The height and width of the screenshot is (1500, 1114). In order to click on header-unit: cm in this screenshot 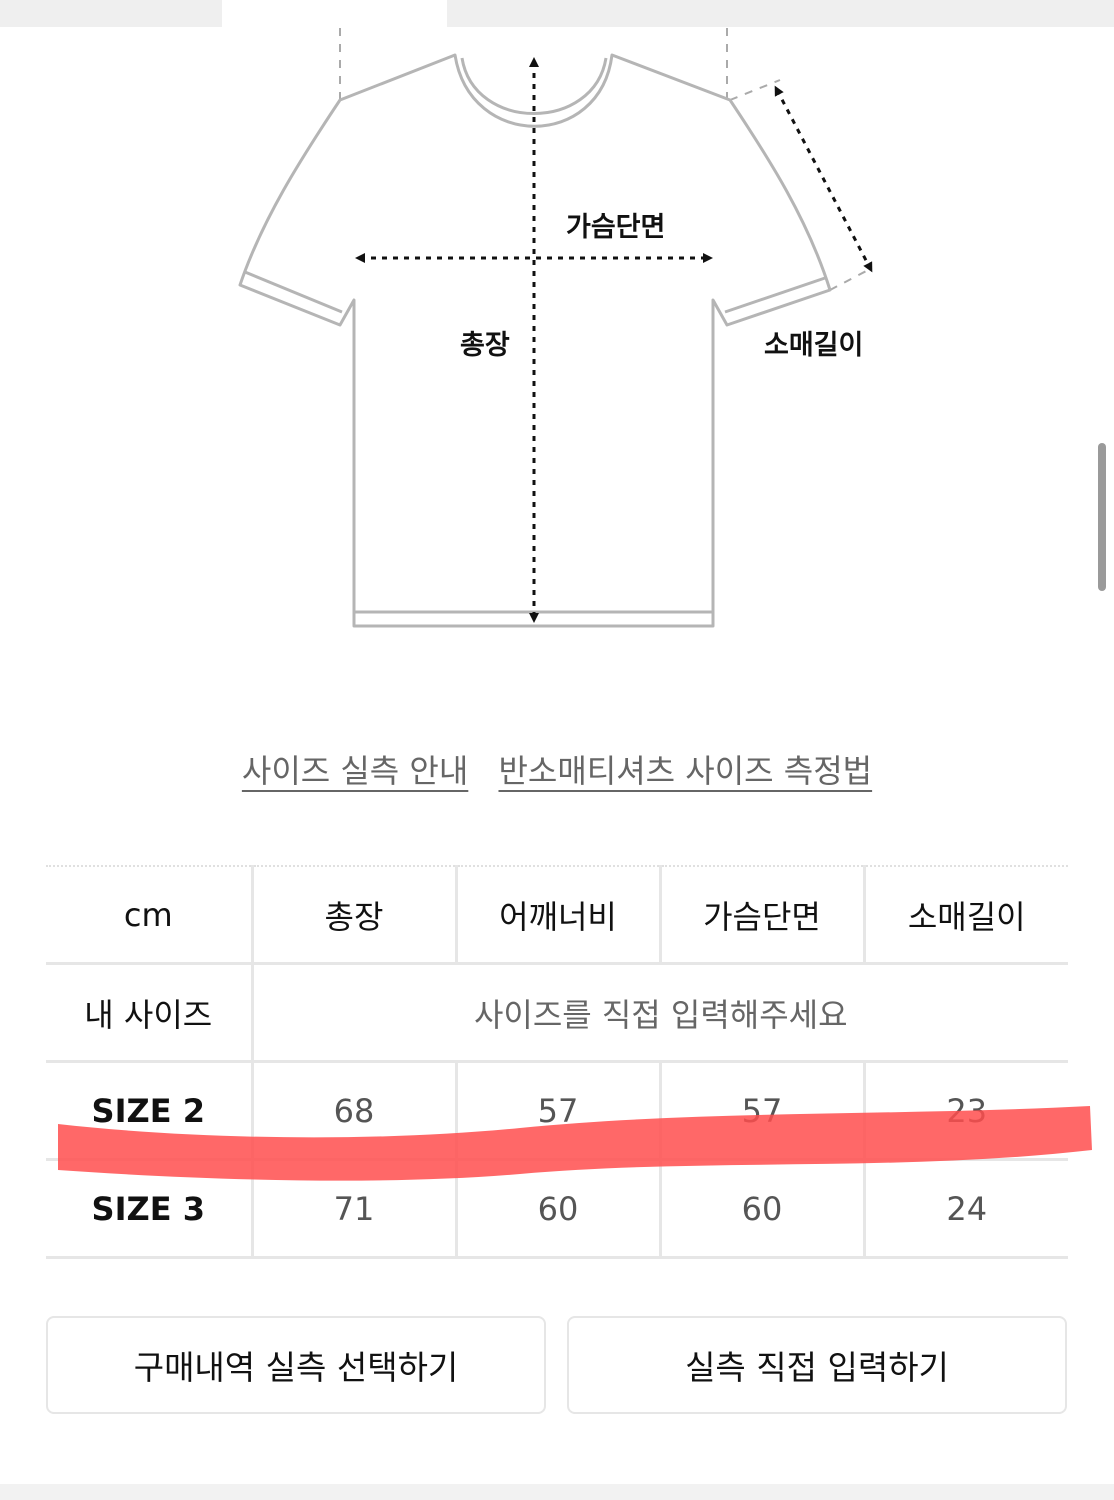, I will do `click(150, 915)`.